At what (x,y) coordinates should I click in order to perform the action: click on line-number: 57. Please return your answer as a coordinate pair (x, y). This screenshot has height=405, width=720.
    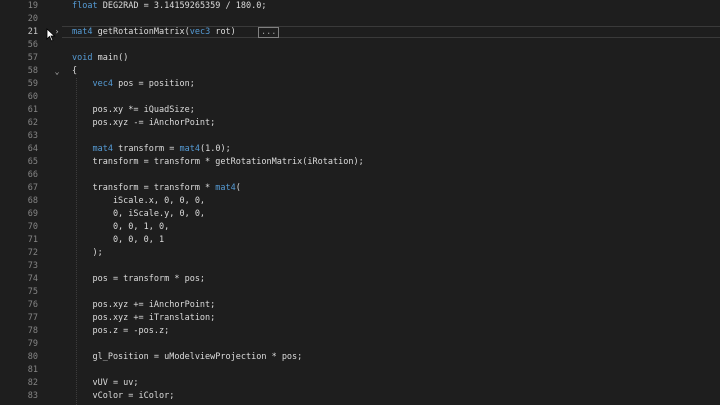
    Looking at the image, I should click on (32, 58).